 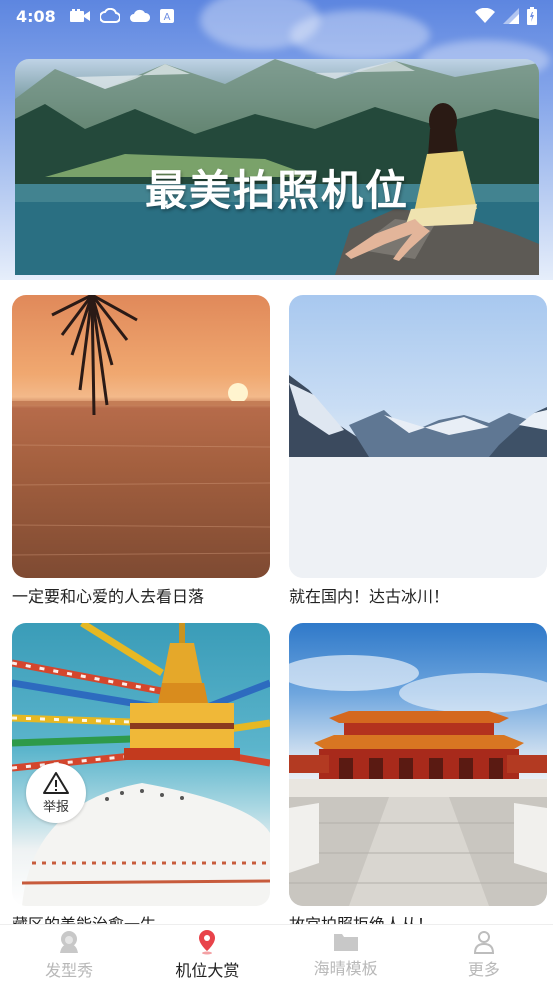 What do you see at coordinates (139, 15) in the screenshot?
I see `cloud-icon` at bounding box center [139, 15].